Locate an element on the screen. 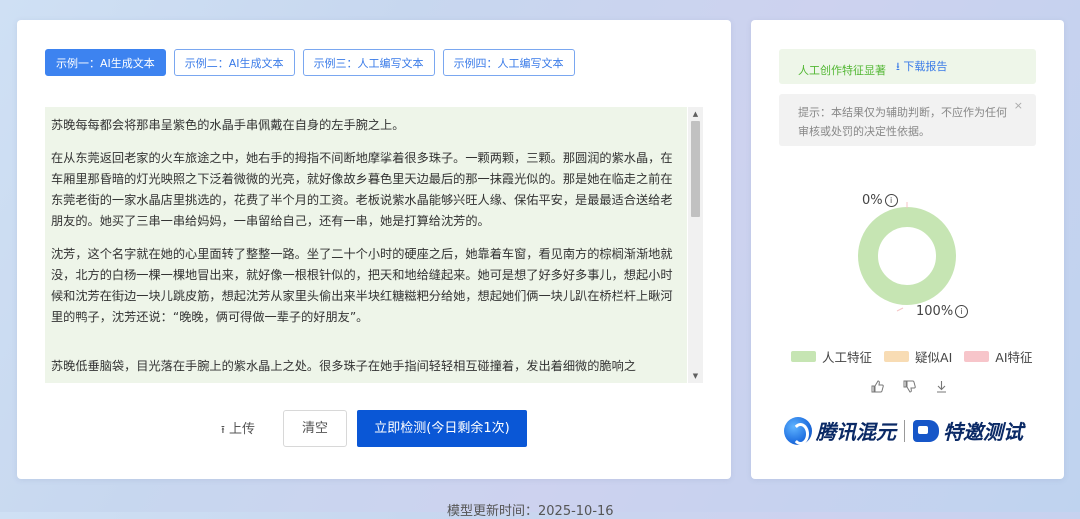 This screenshot has height=519, width=1080. result-donut-chart is located at coordinates (907, 257).